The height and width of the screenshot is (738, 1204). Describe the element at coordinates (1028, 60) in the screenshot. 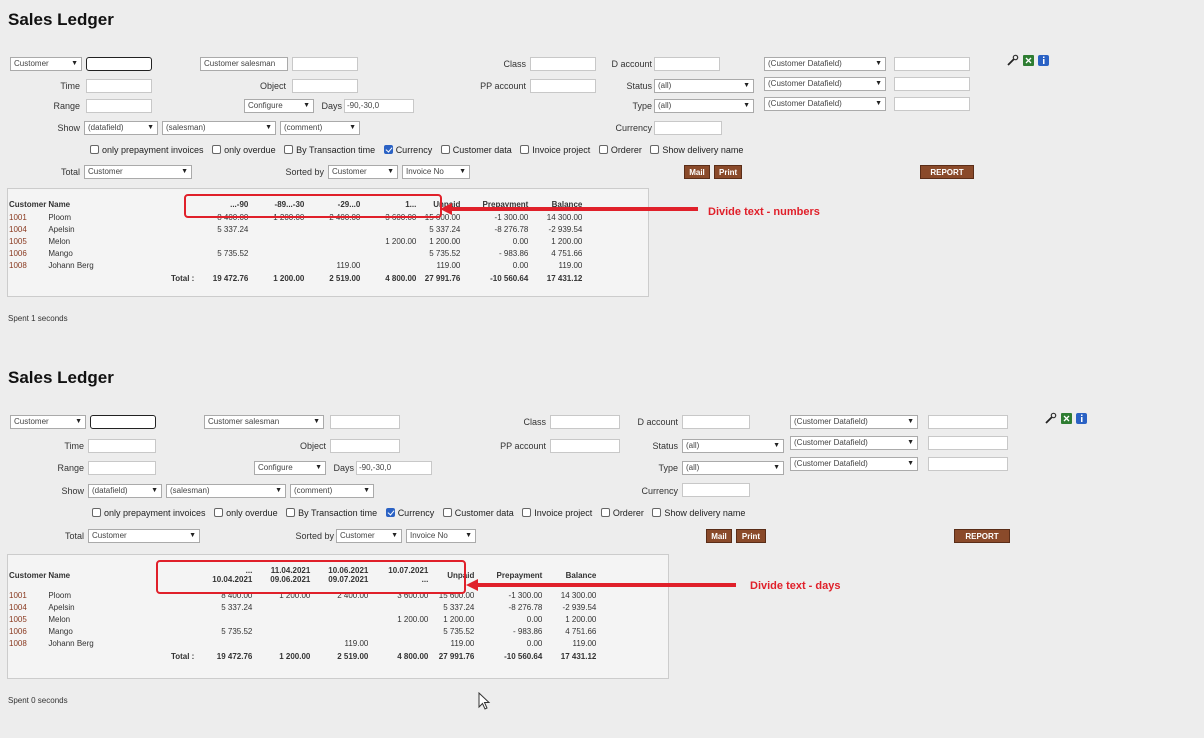

I see `excel-icon` at that location.